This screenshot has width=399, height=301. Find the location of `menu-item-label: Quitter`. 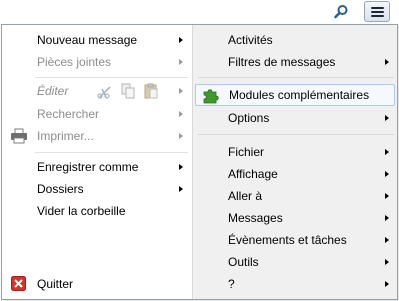

menu-item-label: Quitter is located at coordinates (55, 284).